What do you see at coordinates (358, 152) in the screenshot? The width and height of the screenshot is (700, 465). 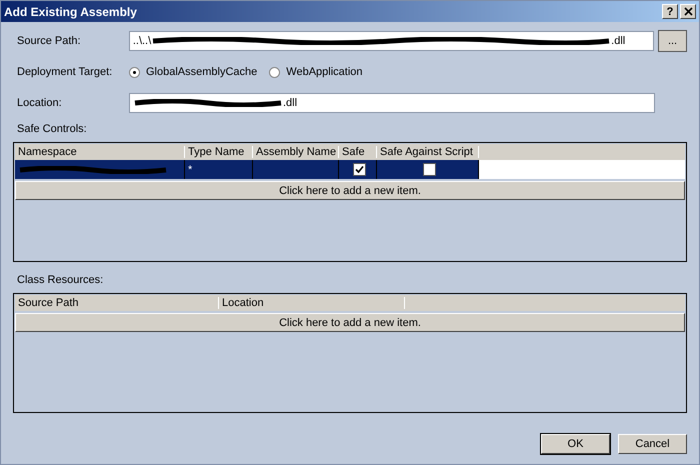 I see `column-header: Safe` at bounding box center [358, 152].